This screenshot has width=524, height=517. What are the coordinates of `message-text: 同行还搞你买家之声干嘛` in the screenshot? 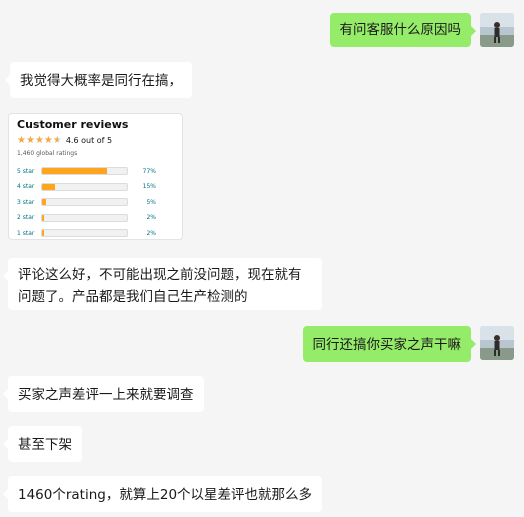 It's located at (387, 345).